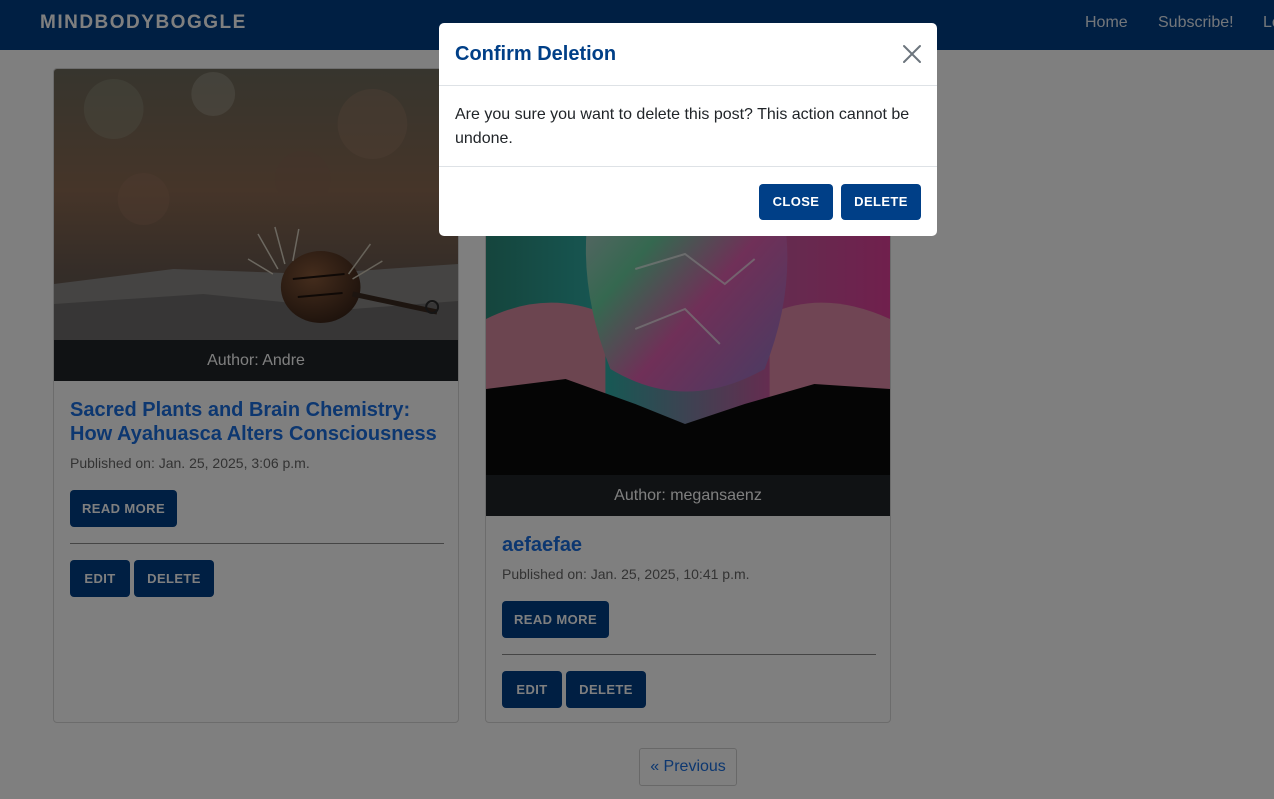 The width and height of the screenshot is (1274, 799). What do you see at coordinates (688, 54) in the screenshot?
I see `modal-header: Confirm Deletion` at bounding box center [688, 54].